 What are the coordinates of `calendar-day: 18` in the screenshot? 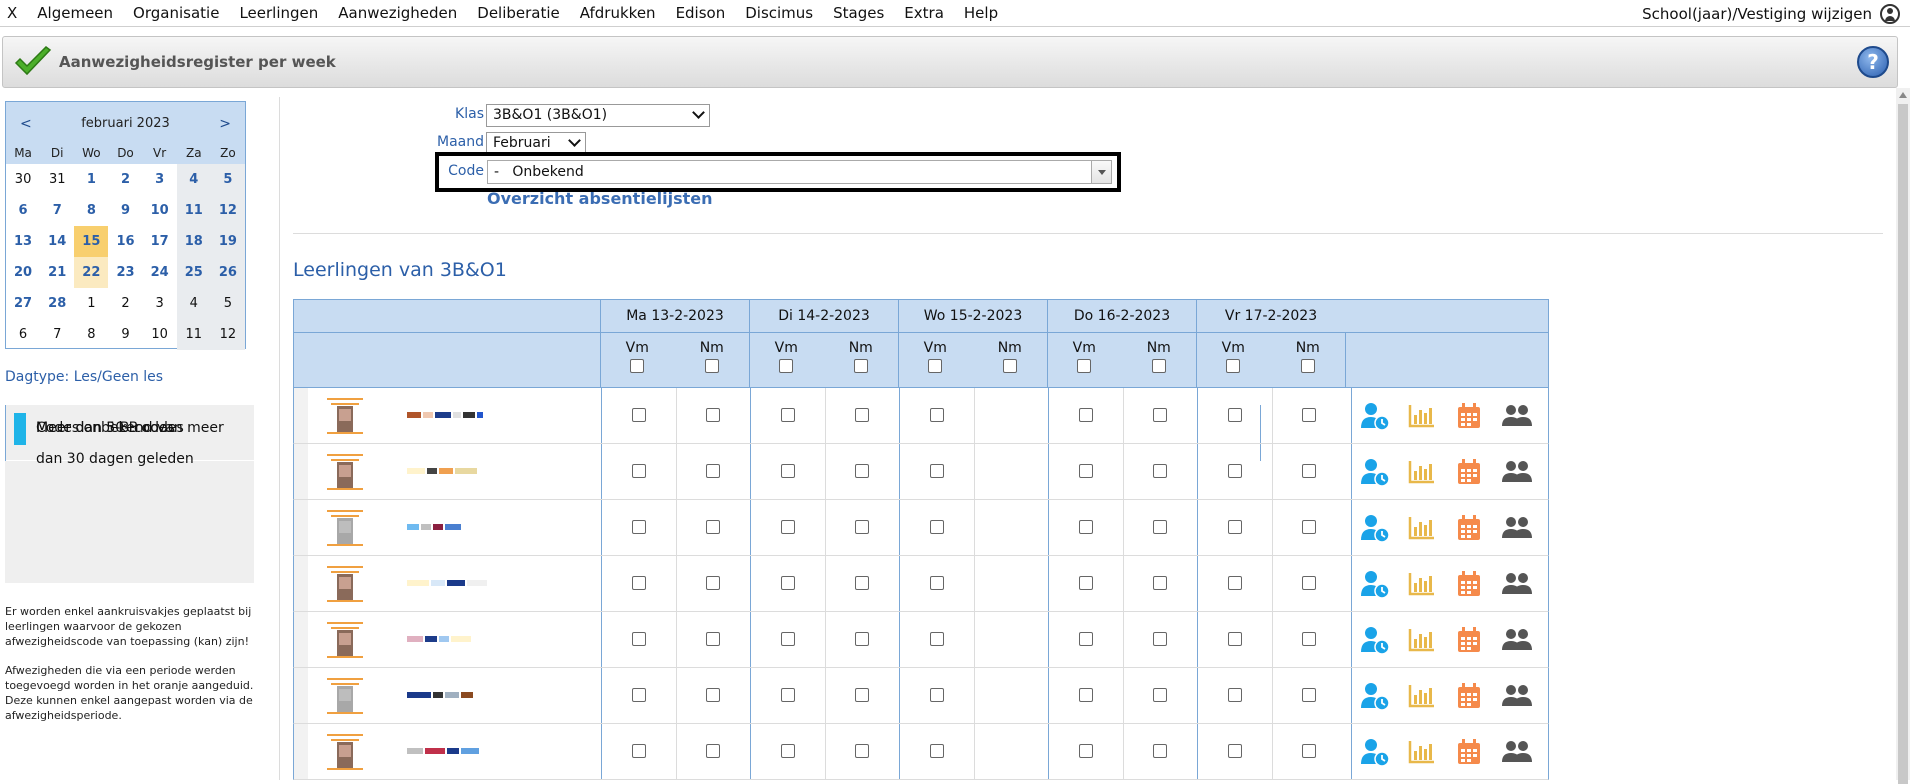 It's located at (193, 241).